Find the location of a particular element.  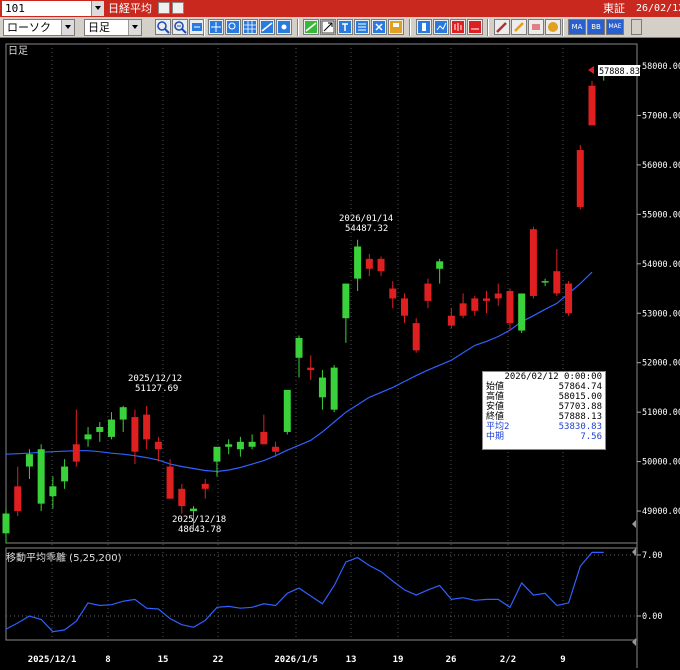

last-price-arrow-icon is located at coordinates (591, 70).